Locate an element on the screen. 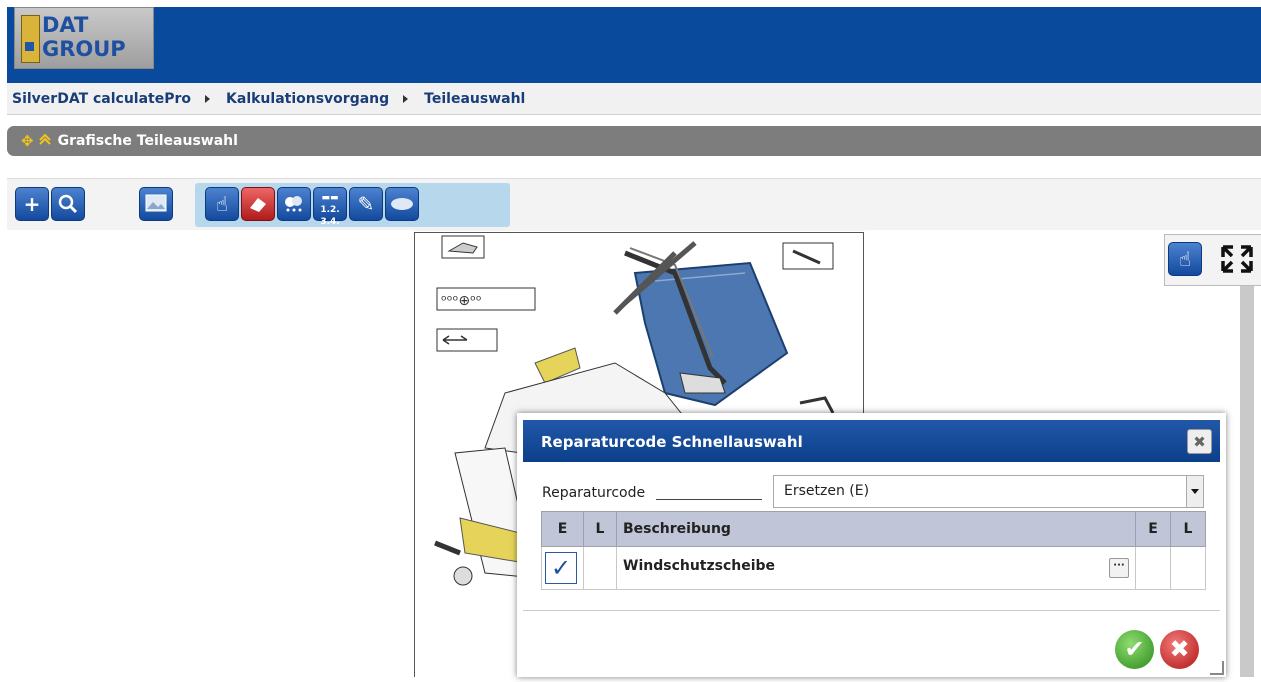 The width and height of the screenshot is (1261, 682). breadcrumb-item-silverdat: SilverDAT calculatePro is located at coordinates (101, 99).